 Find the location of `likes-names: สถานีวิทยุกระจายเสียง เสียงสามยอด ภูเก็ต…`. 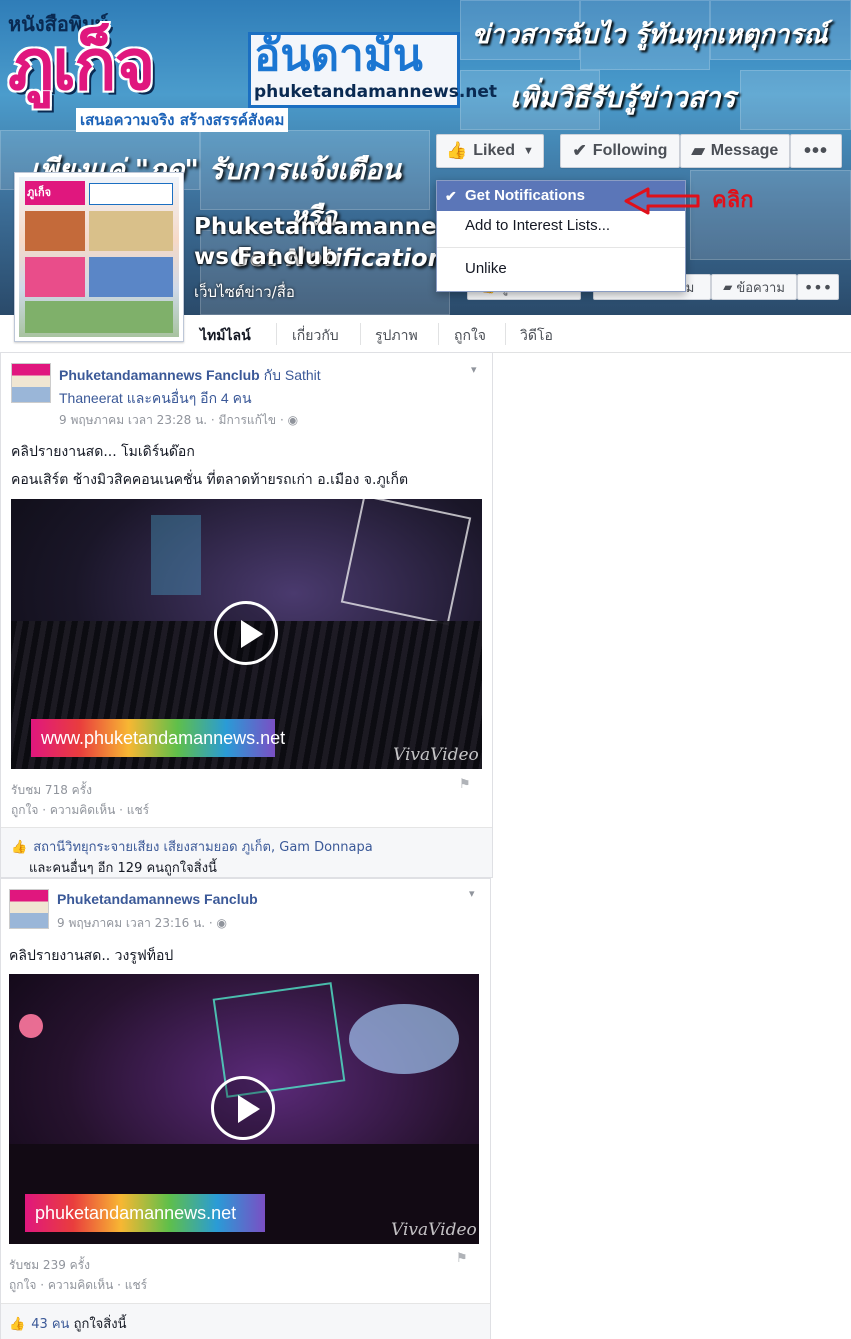

likes-names: สถานีวิทยุกระจายเสียง เสียงสามยอด ภูเก็ต… is located at coordinates (203, 847).